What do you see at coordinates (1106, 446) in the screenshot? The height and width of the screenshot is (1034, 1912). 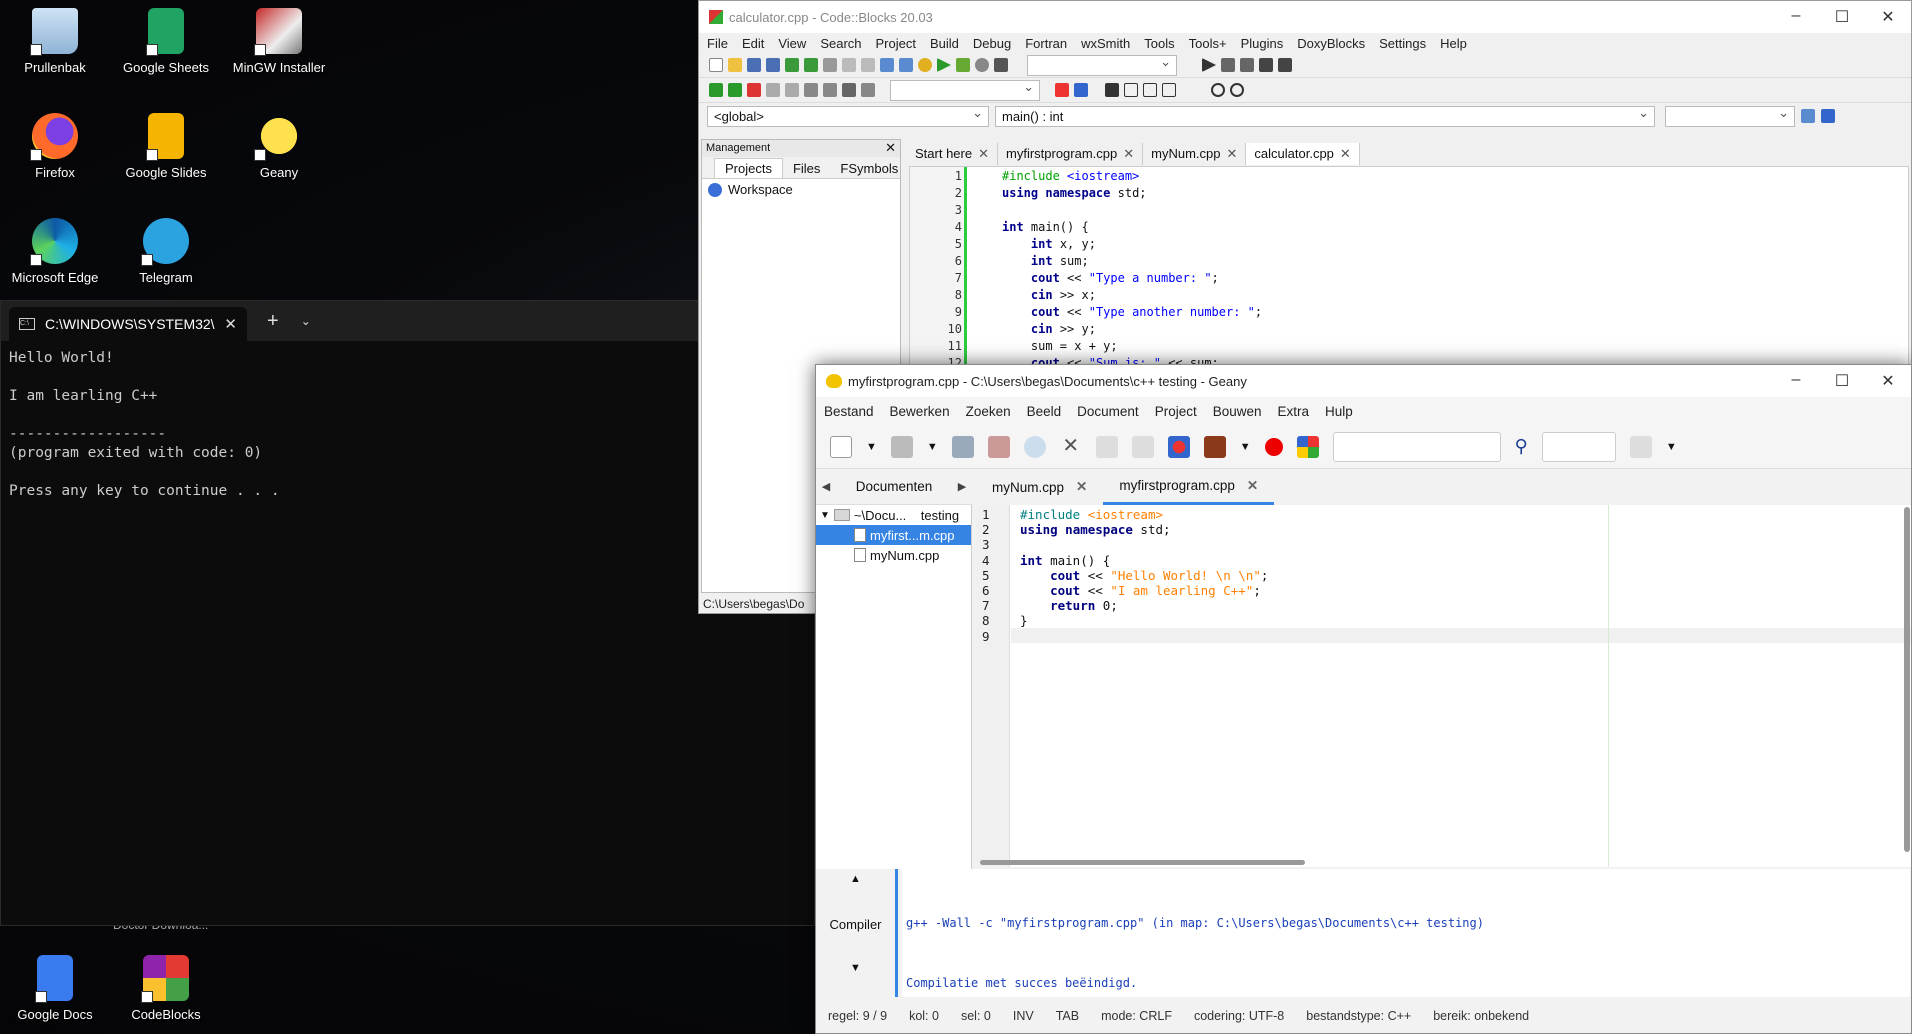 I see `back-icon` at bounding box center [1106, 446].